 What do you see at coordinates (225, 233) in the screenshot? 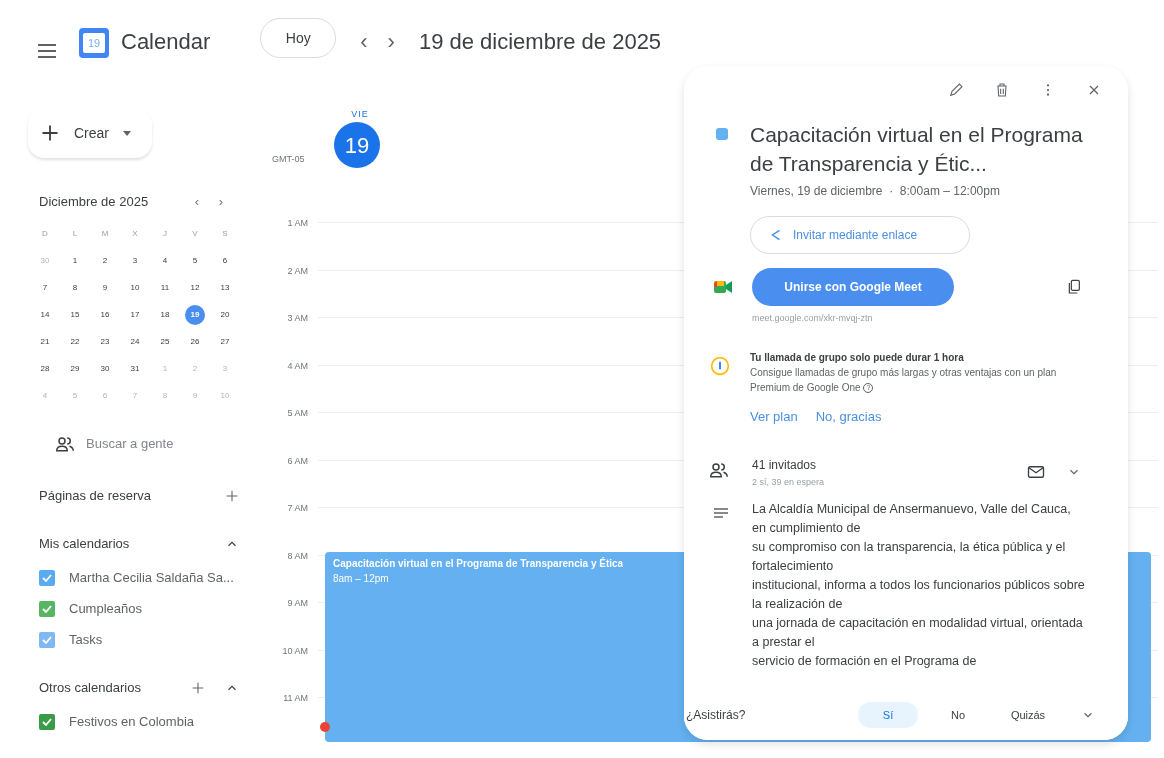
I see `weekday-label: S` at bounding box center [225, 233].